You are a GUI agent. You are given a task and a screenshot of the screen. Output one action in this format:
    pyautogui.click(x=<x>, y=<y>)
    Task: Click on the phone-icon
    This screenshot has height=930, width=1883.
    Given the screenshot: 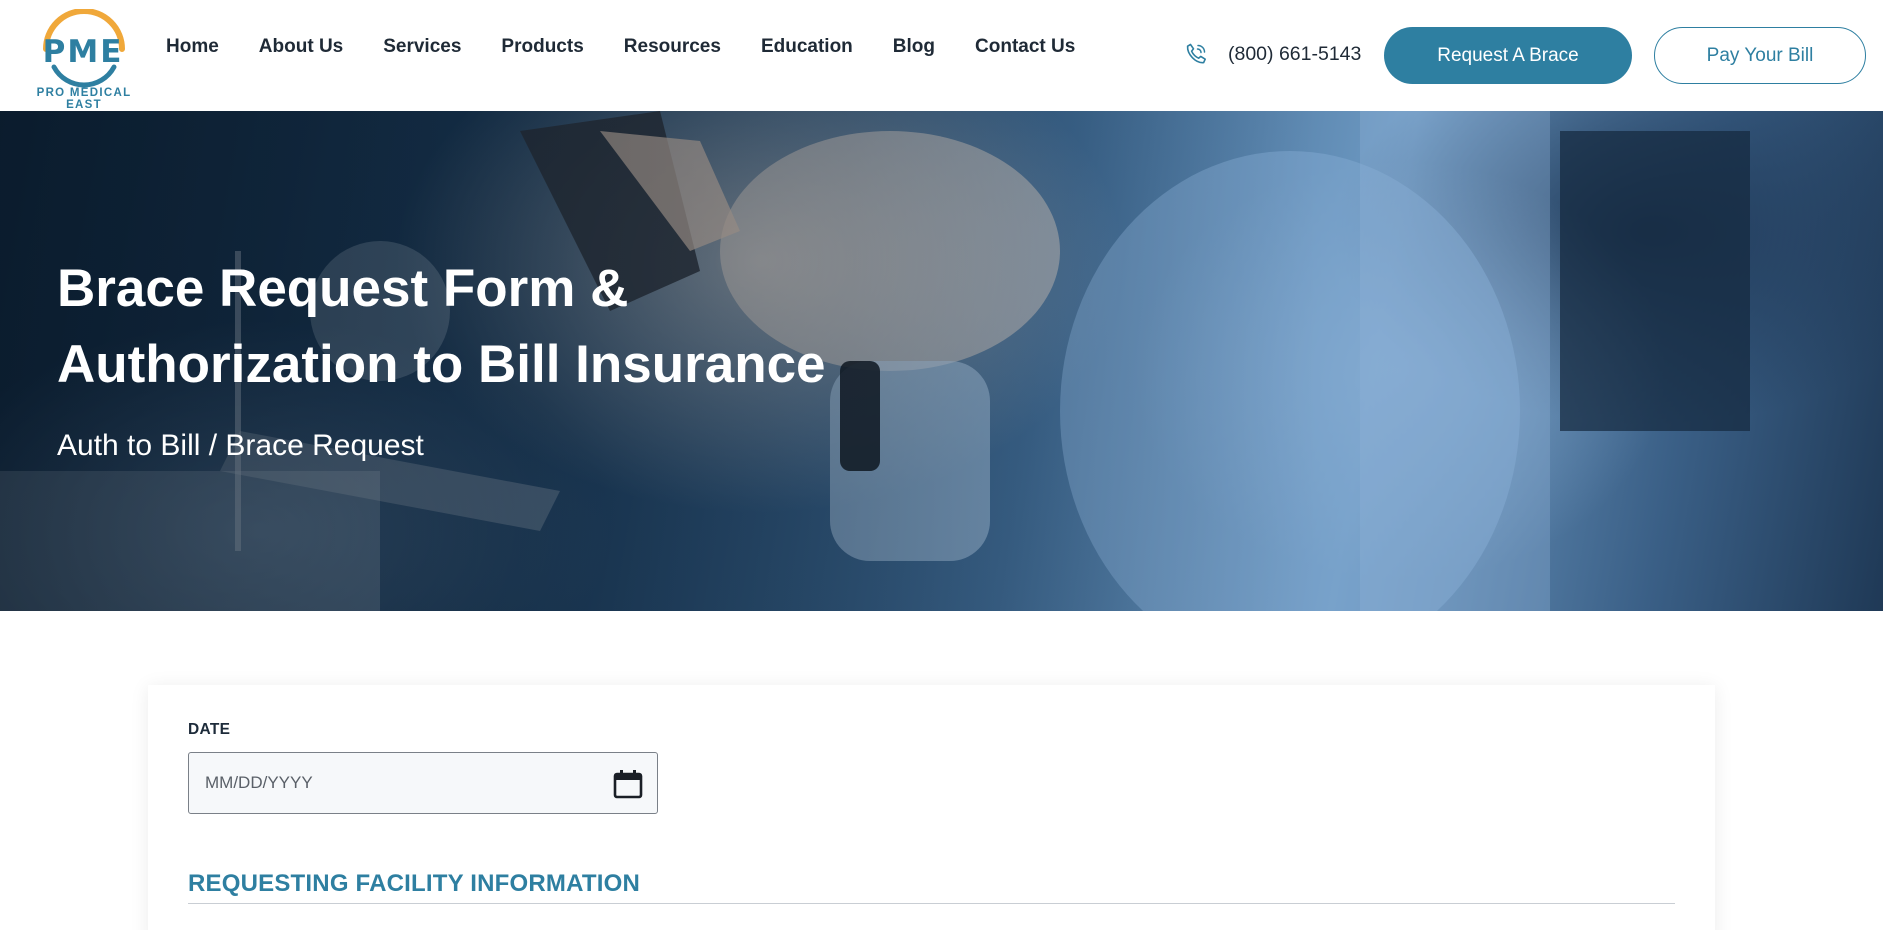 What is the action you would take?
    pyautogui.click(x=1196, y=53)
    